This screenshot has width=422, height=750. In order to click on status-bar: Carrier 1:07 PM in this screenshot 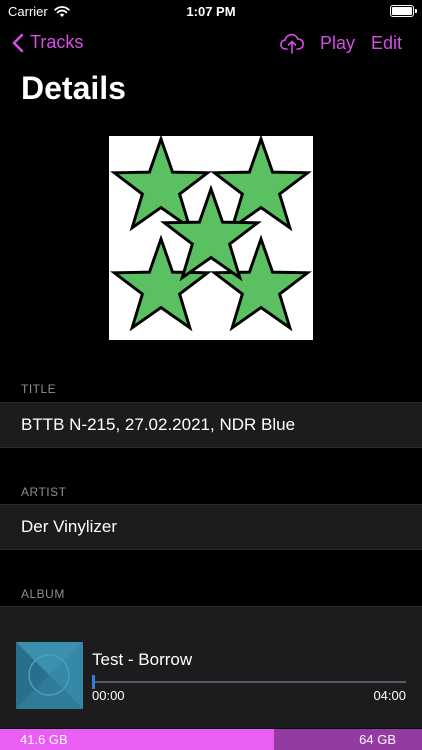, I will do `click(211, 12)`.